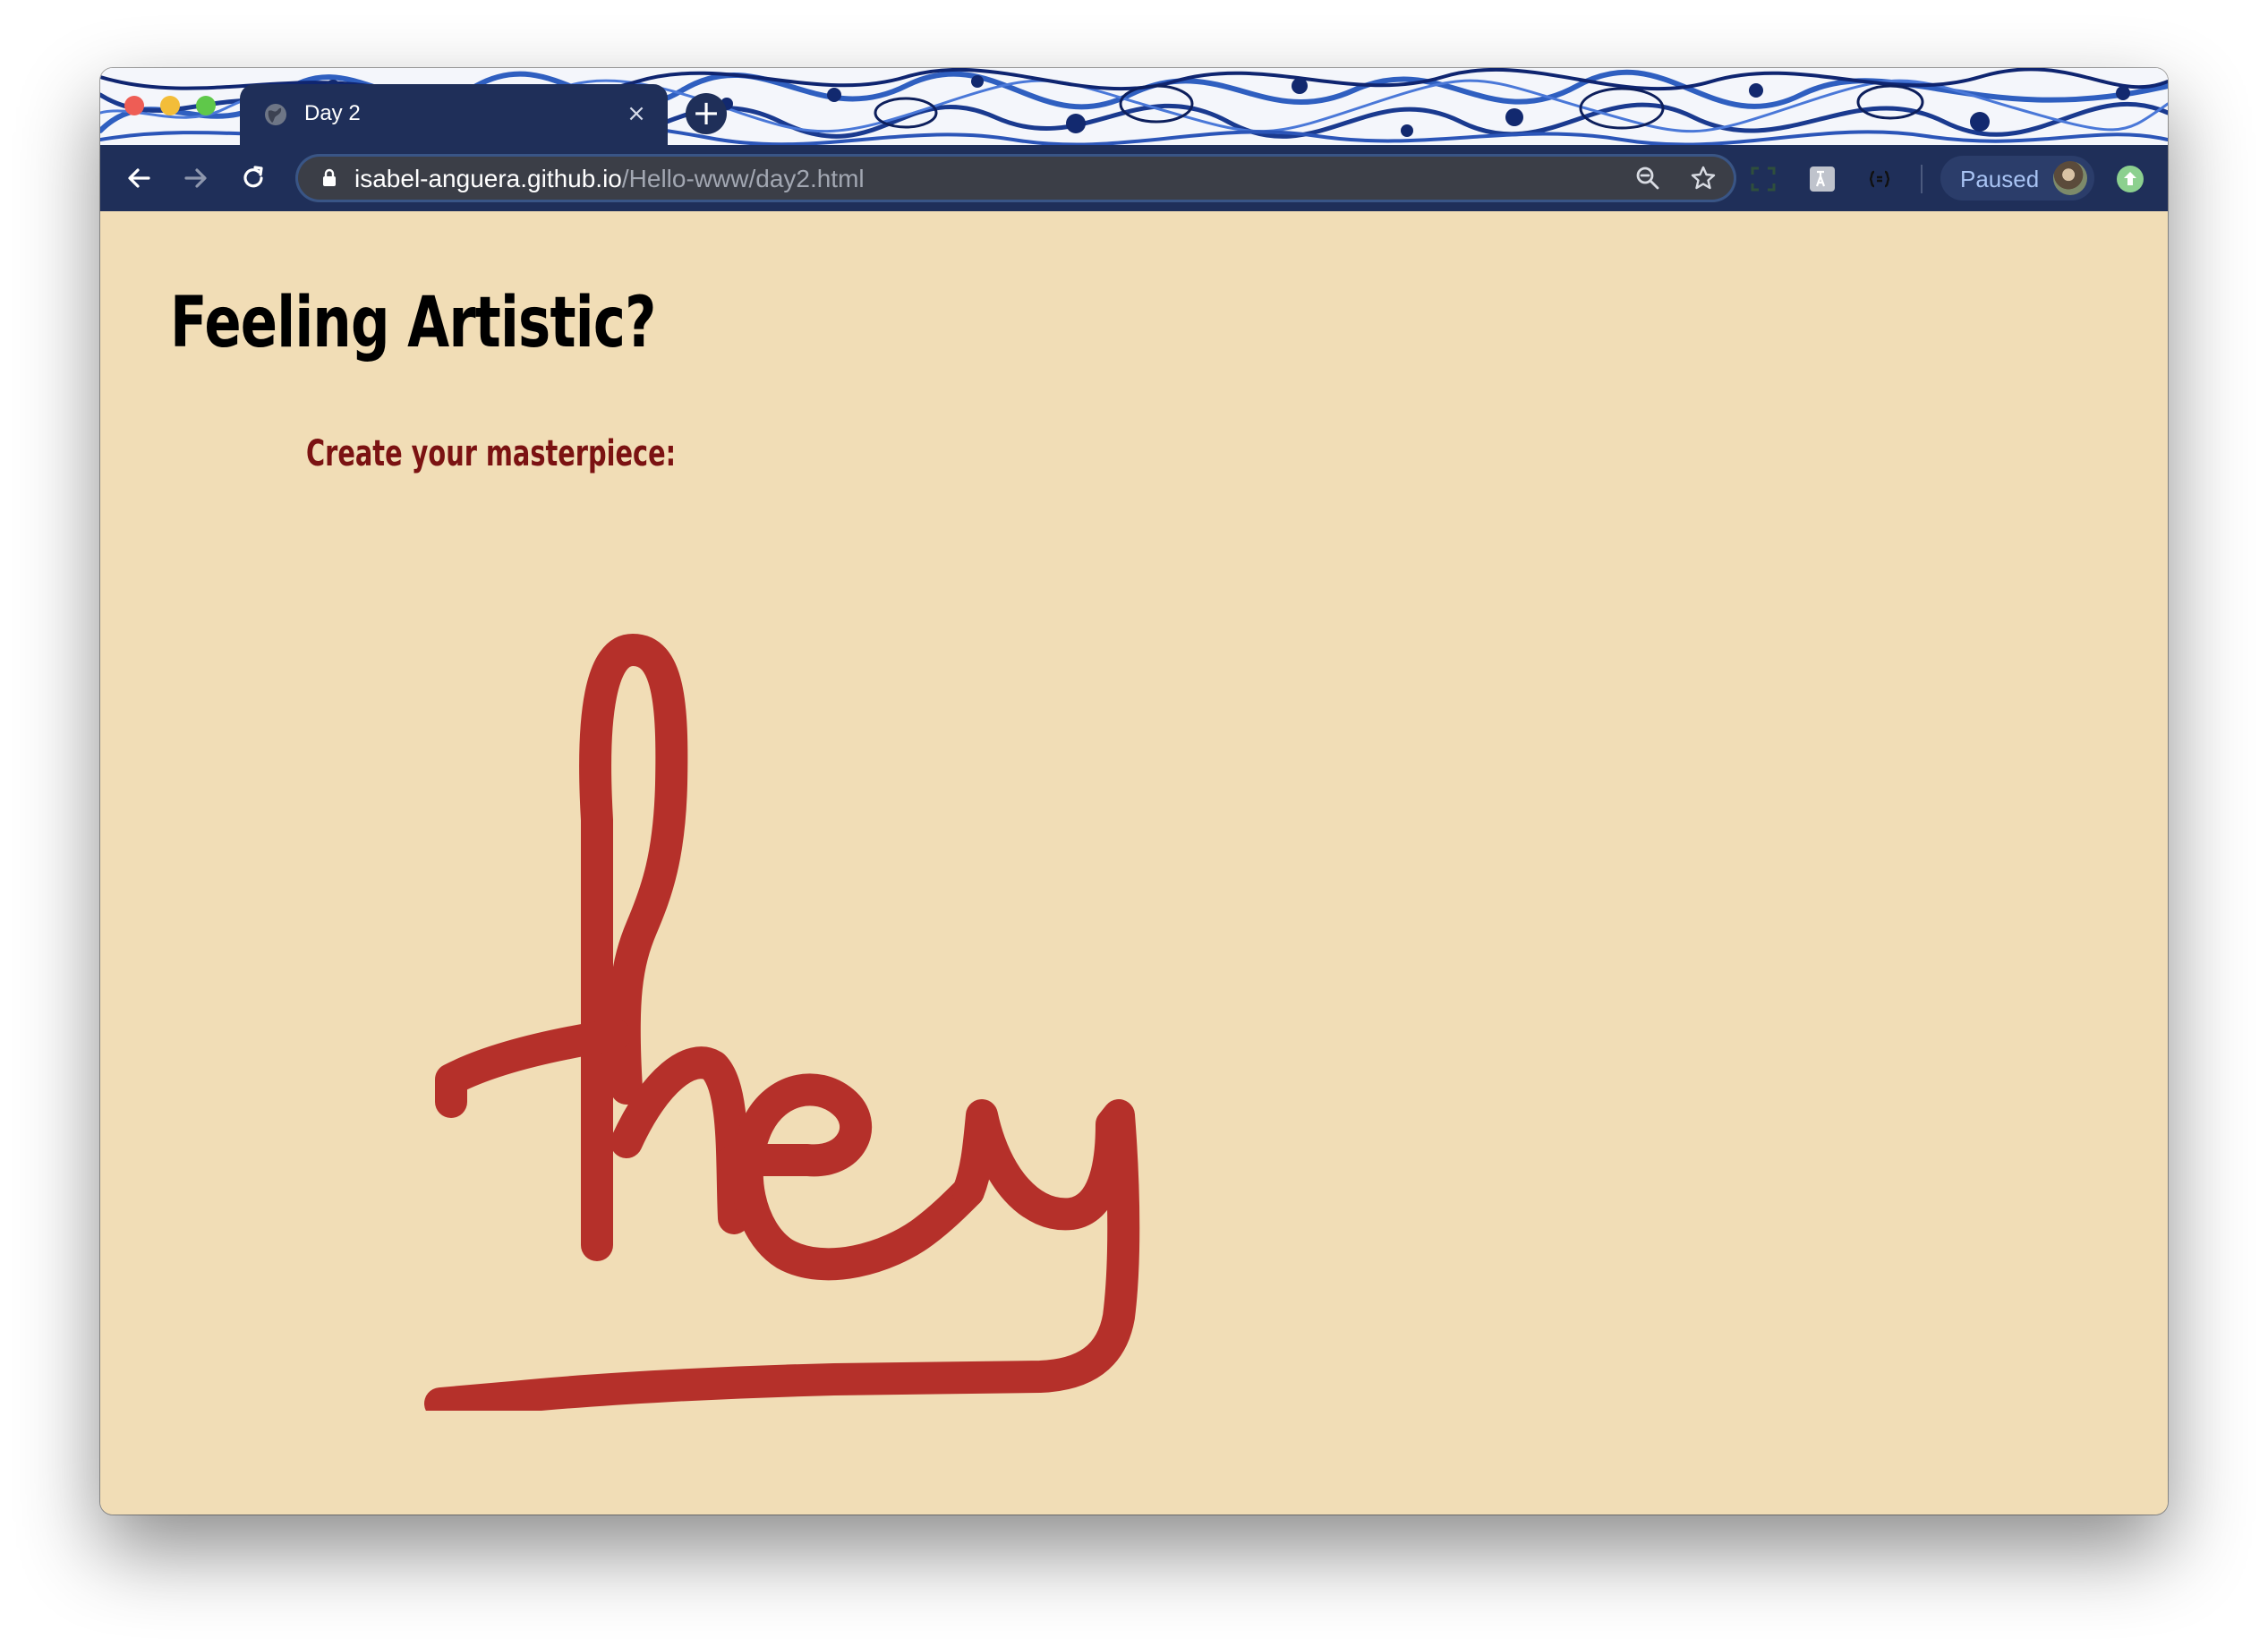 This screenshot has height=1647, width=2268. What do you see at coordinates (1764, 179) in the screenshot?
I see `screenshot-extension-icon` at bounding box center [1764, 179].